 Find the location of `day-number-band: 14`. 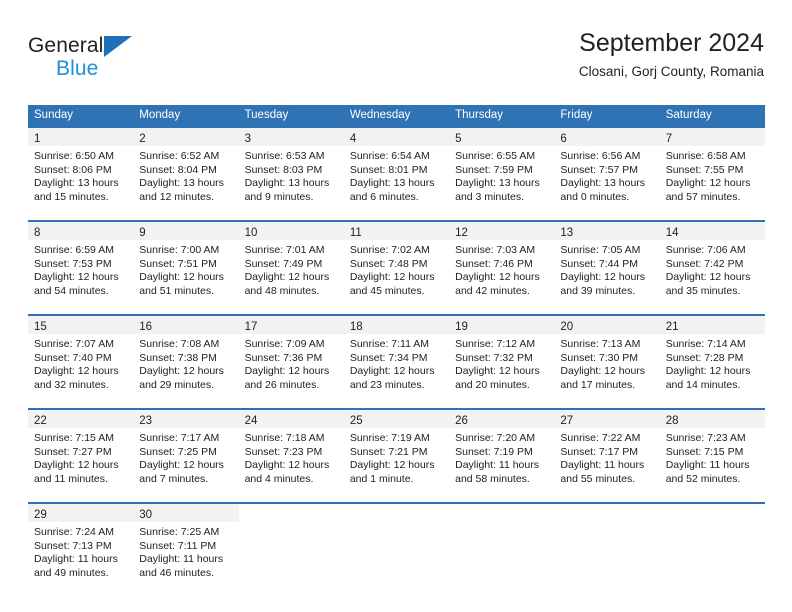

day-number-band: 14 is located at coordinates (712, 231).